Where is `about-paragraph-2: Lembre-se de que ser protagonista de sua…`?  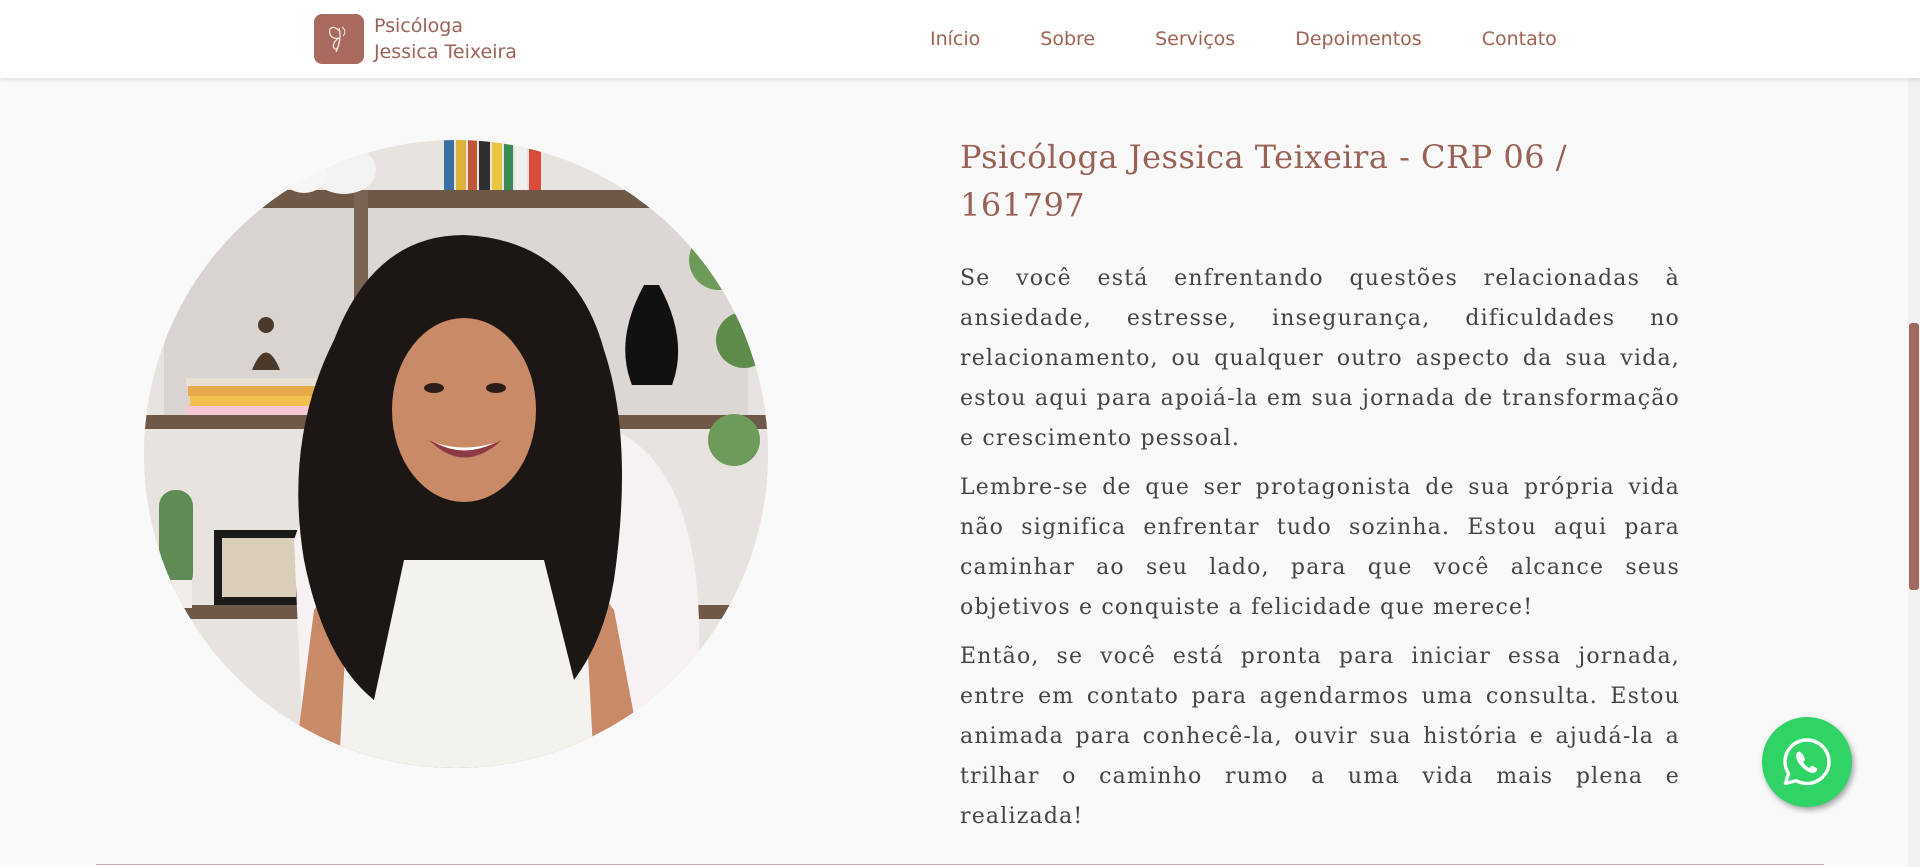
about-paragraph-2: Lembre-se de que ser protagonista de sua… is located at coordinates (1320, 547).